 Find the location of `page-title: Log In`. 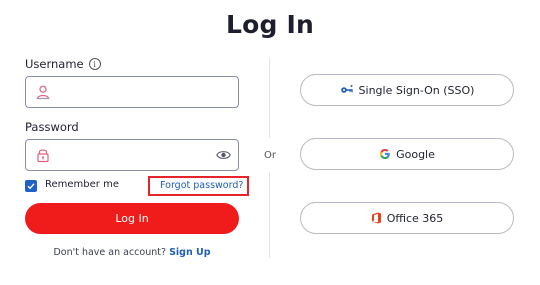

page-title: Log In is located at coordinates (269, 24).